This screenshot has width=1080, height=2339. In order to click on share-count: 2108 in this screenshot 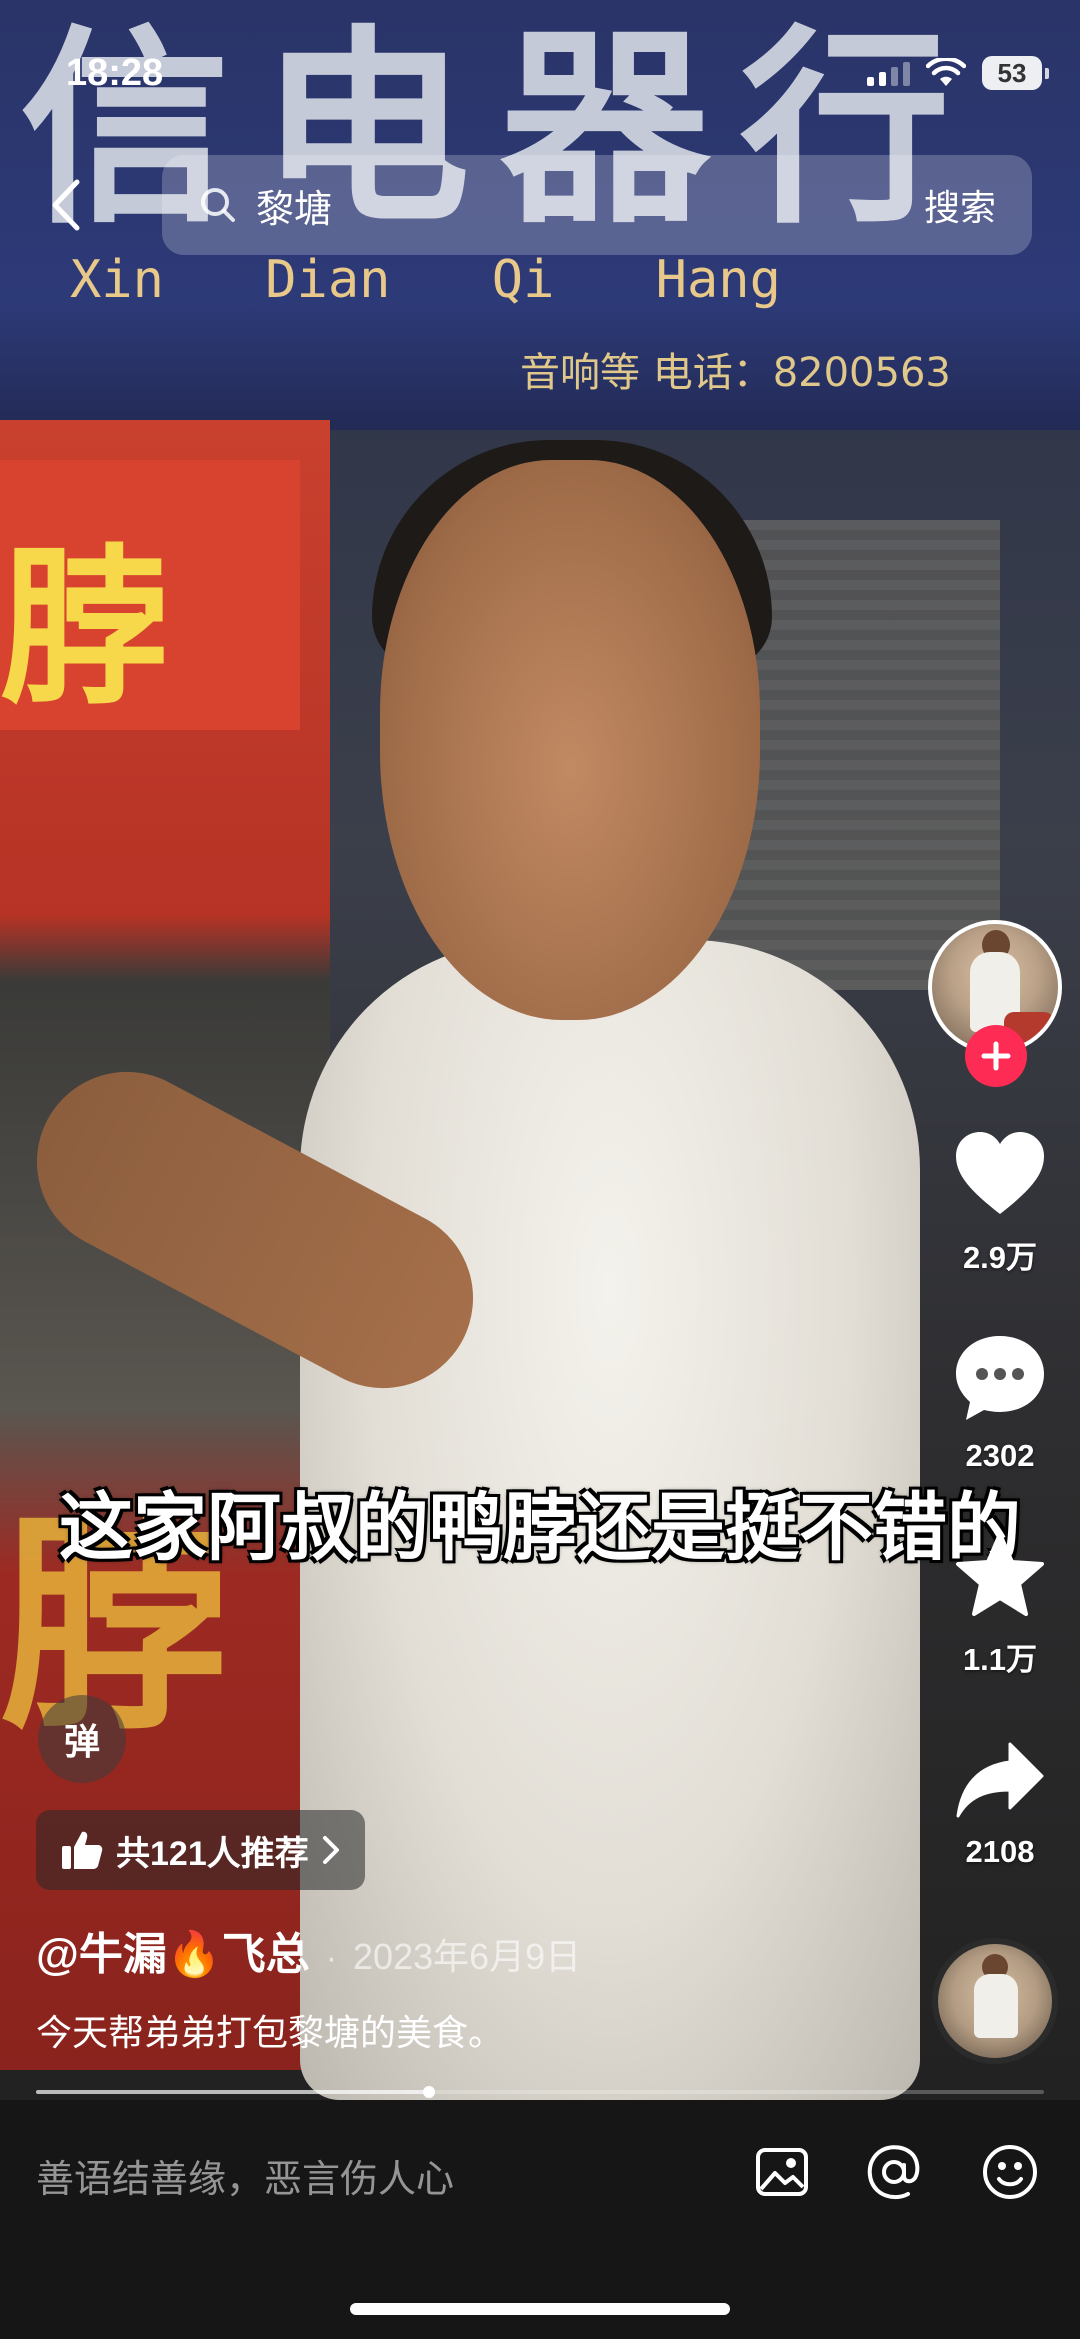, I will do `click(1000, 1851)`.